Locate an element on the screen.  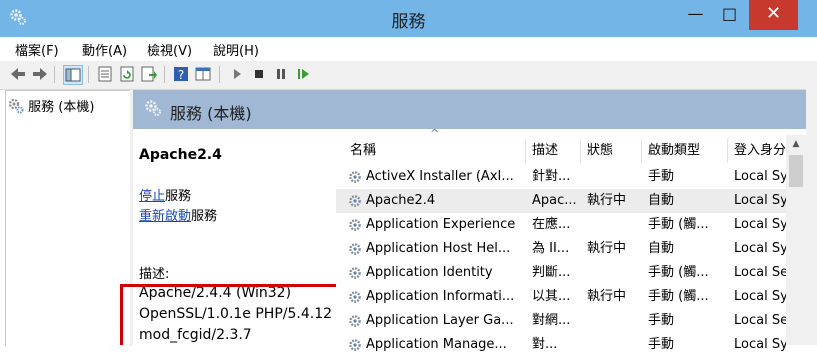
stop-action: 停止服務 is located at coordinates (165, 194).